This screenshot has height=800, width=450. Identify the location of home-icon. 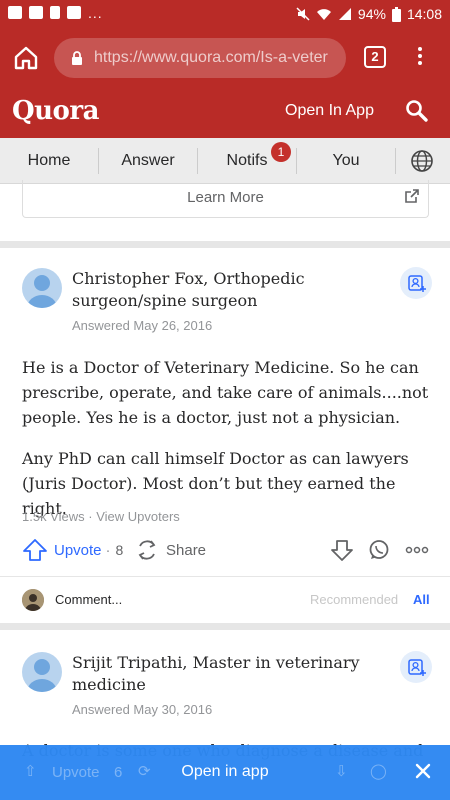
(26, 58).